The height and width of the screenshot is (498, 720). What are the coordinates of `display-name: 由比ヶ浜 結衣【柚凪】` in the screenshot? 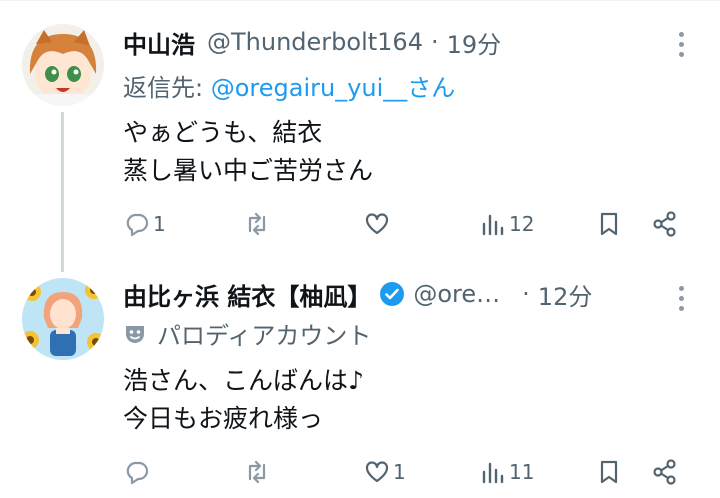 It's located at (247, 294).